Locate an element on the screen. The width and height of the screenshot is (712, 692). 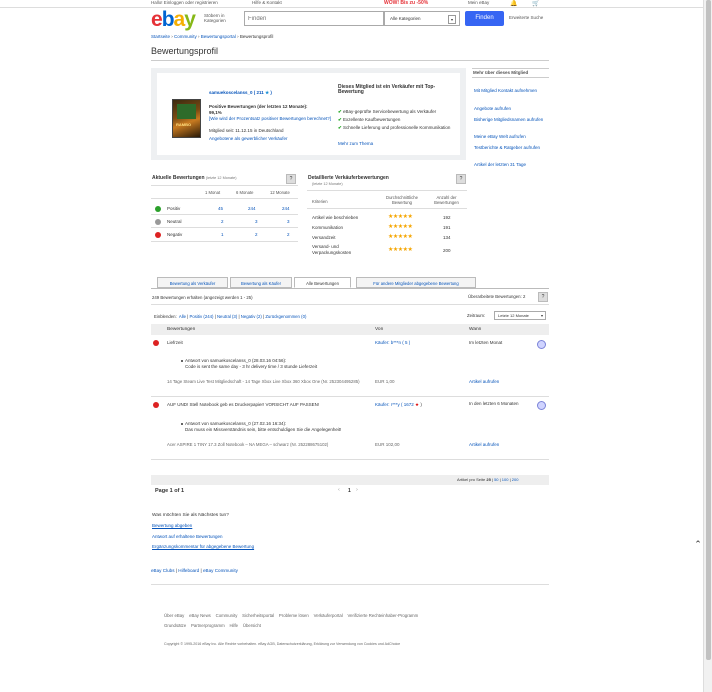
per-page: Artikel pro Seite 25 | 50 | 100 | 200 is located at coordinates (488, 479).